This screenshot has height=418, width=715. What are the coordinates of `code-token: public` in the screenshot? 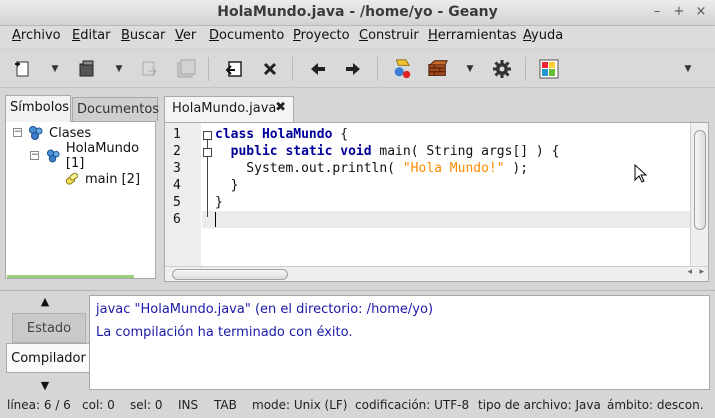 It's located at (254, 151).